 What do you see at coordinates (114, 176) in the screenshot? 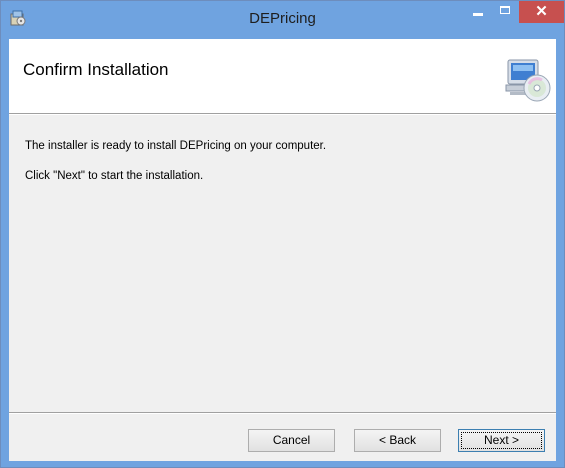
I see `instruction-message: Click "Next" to start the installation.` at bounding box center [114, 176].